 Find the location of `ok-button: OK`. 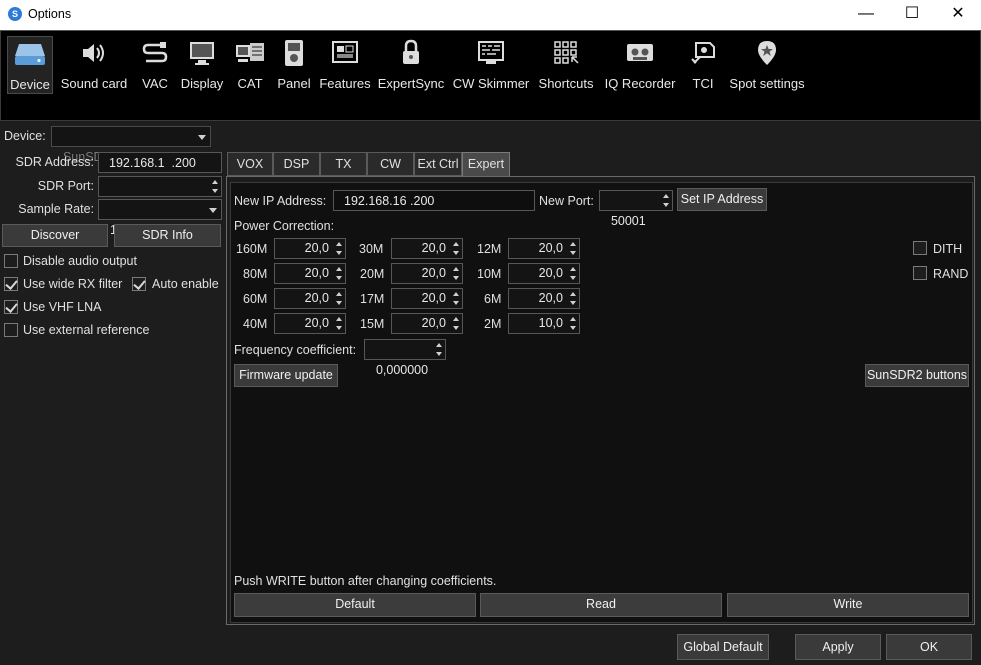

ok-button: OK is located at coordinates (929, 647).